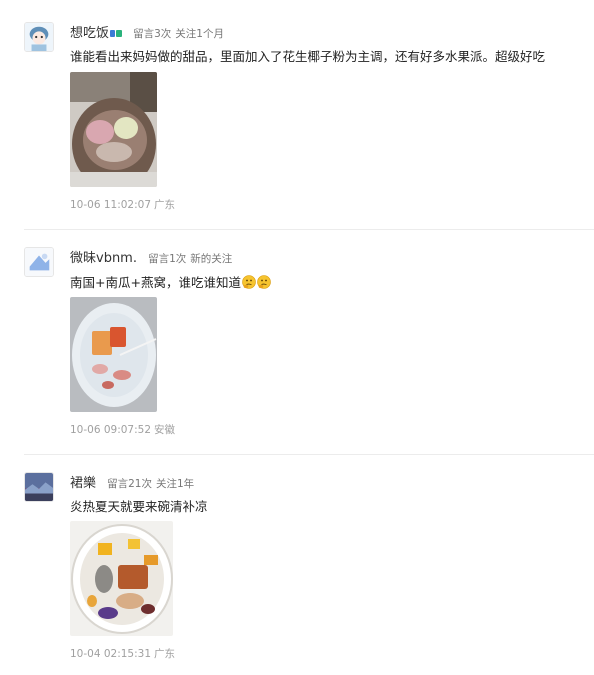  I want to click on timestamp: 10-04 02:15:31, so click(111, 654).